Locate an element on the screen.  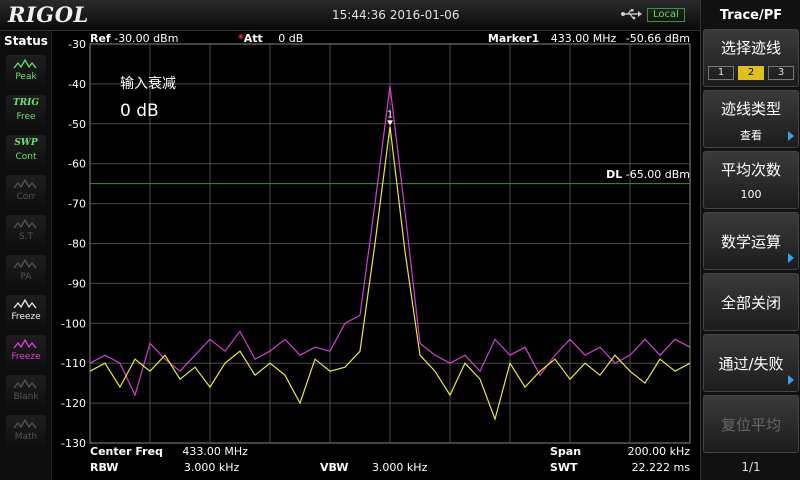
dl-value: -65.00 dBm is located at coordinates (657, 174).